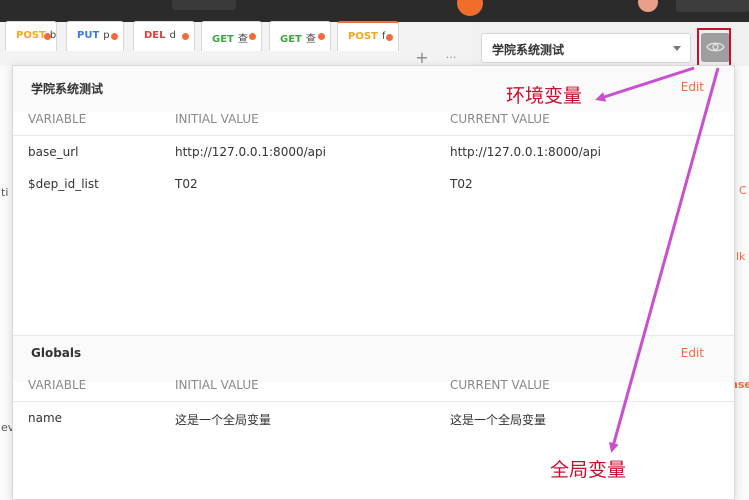  What do you see at coordinates (155, 35) in the screenshot?
I see `tab-method: DEL` at bounding box center [155, 35].